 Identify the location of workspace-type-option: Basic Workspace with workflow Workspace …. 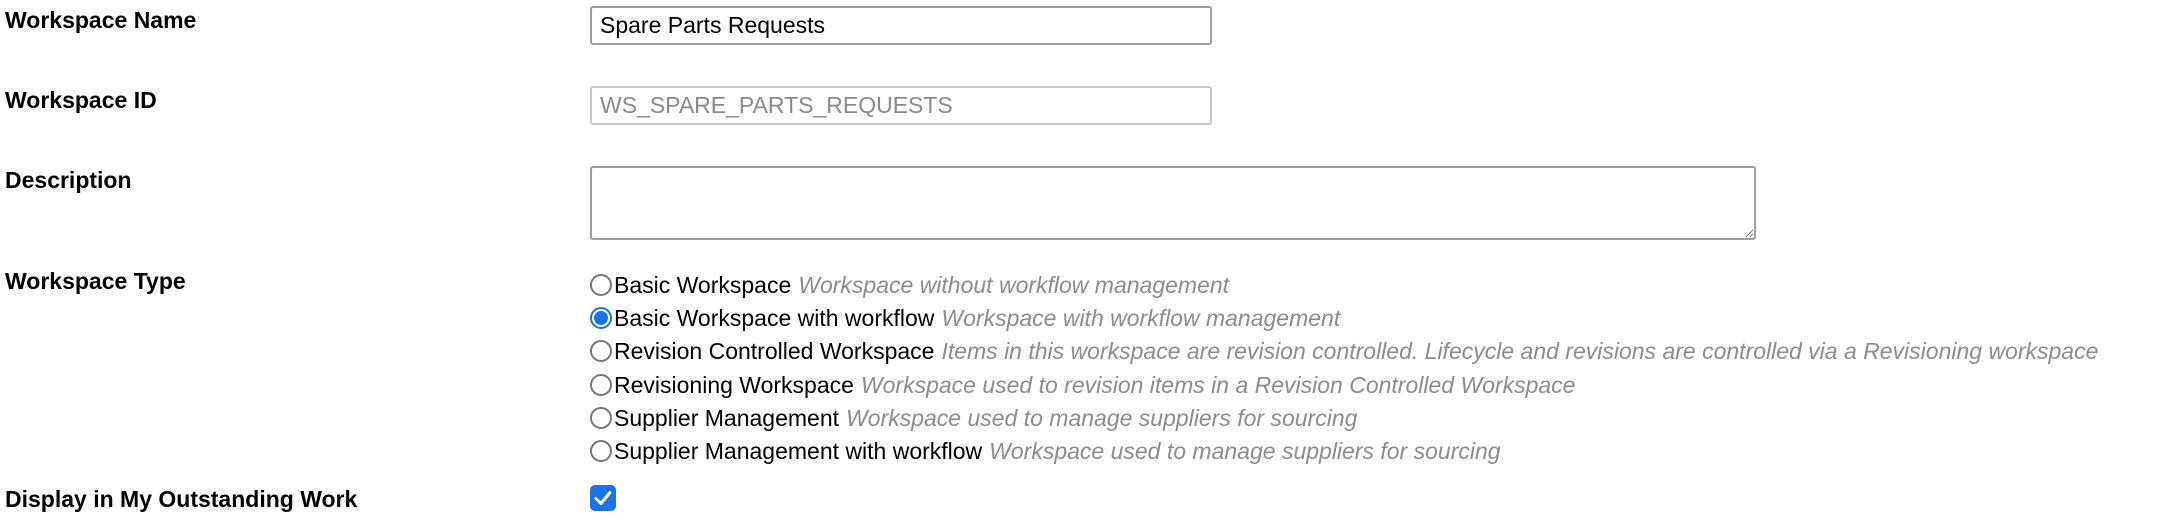
(1344, 317).